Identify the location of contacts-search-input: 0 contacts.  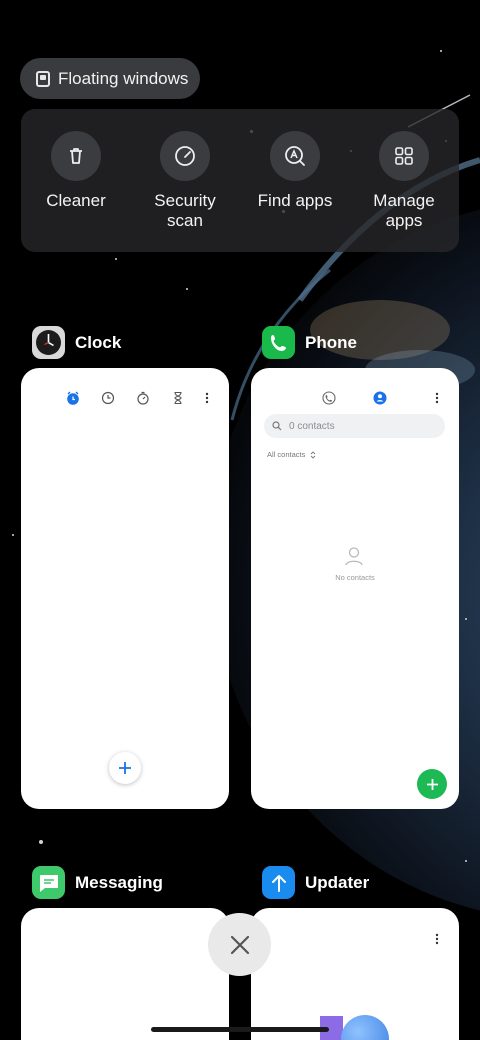
(354, 426).